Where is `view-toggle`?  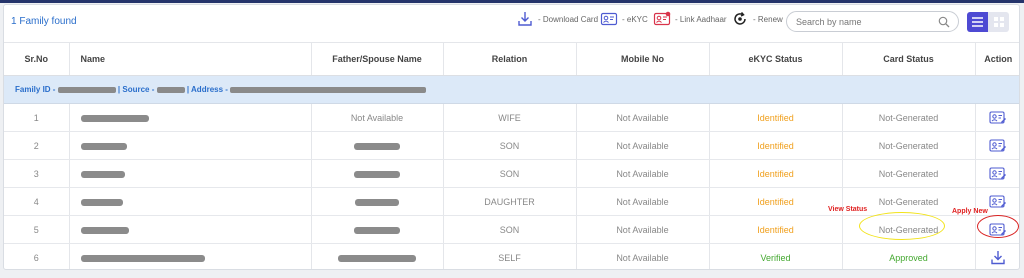
view-toggle is located at coordinates (988, 22).